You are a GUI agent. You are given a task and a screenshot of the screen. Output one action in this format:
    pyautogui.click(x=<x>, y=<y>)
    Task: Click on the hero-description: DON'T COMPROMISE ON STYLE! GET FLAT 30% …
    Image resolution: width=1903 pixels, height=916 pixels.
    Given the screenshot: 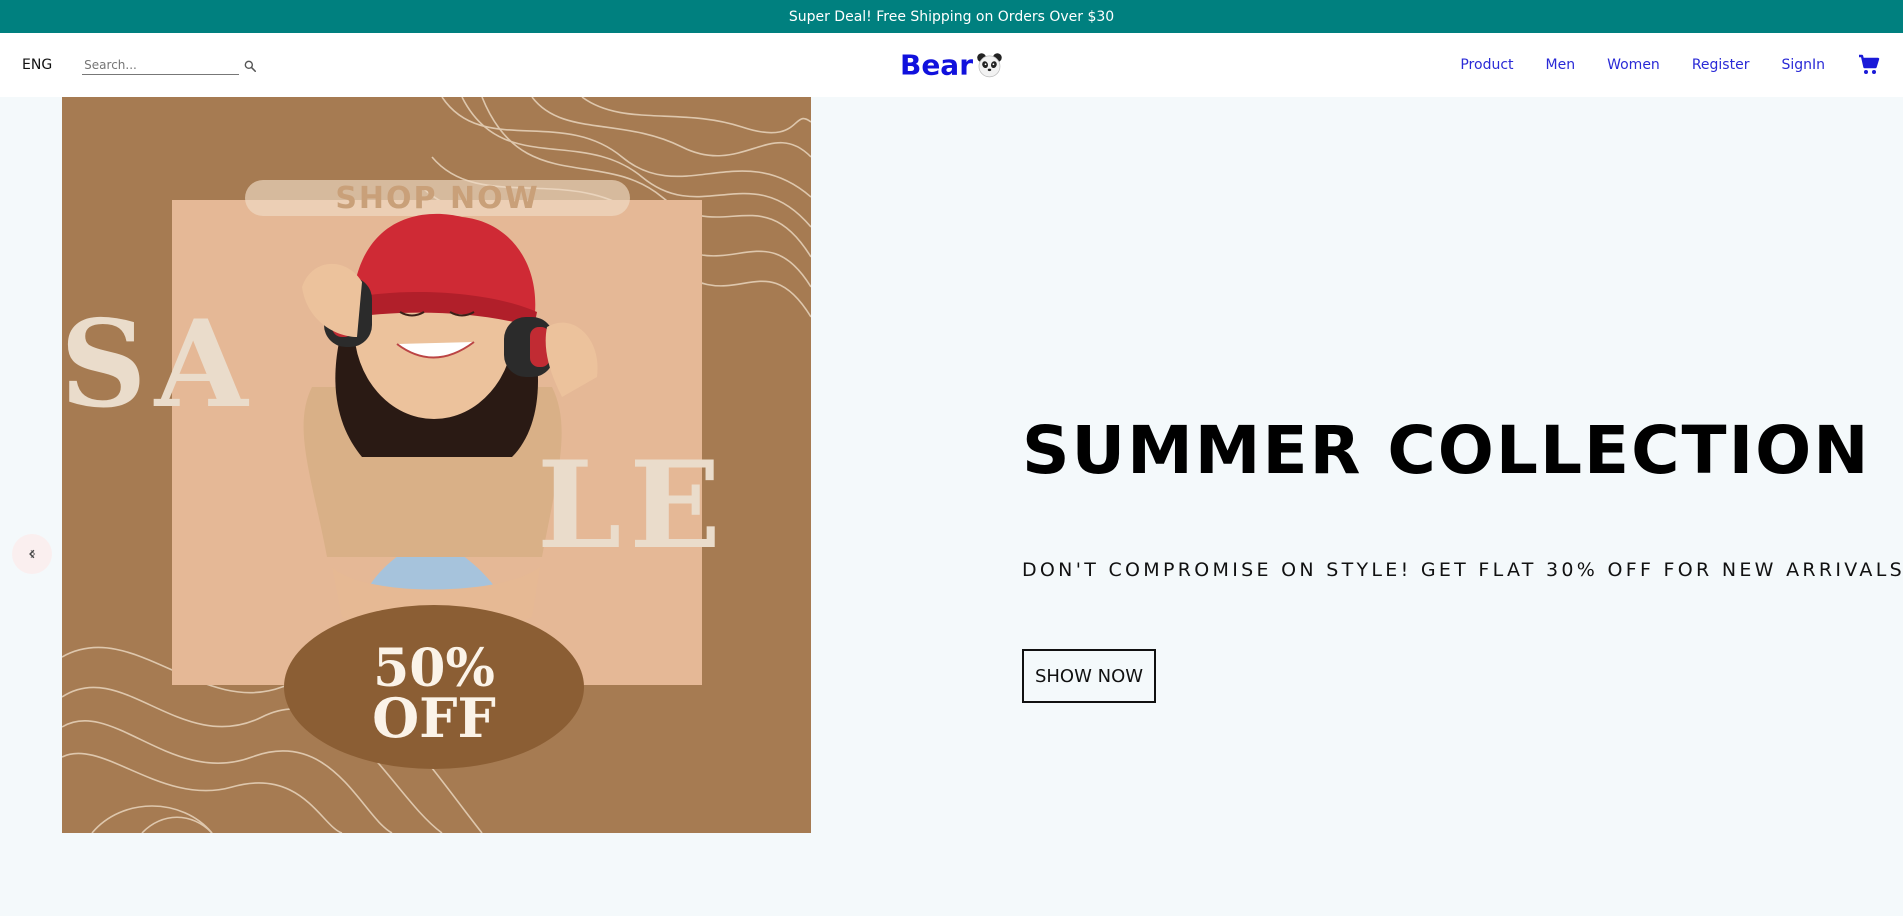 What is the action you would take?
    pyautogui.click(x=1462, y=570)
    